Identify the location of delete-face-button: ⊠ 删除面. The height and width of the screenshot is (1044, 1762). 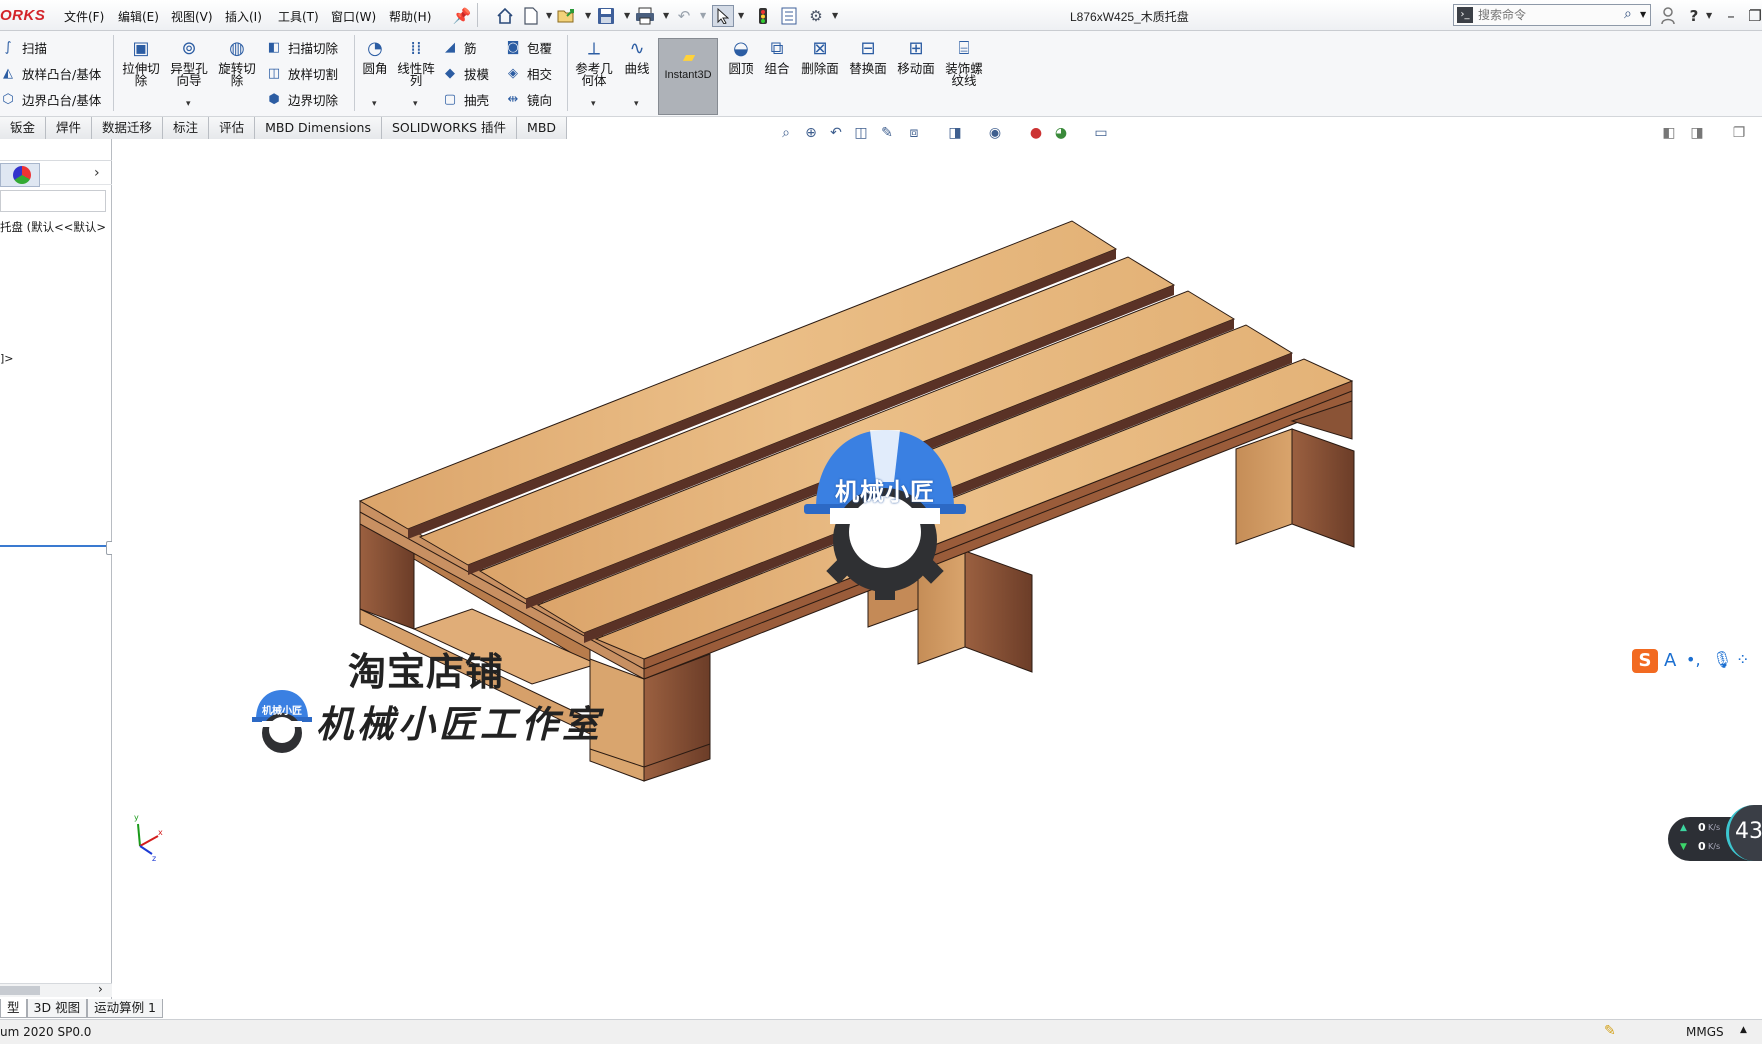
(820, 55).